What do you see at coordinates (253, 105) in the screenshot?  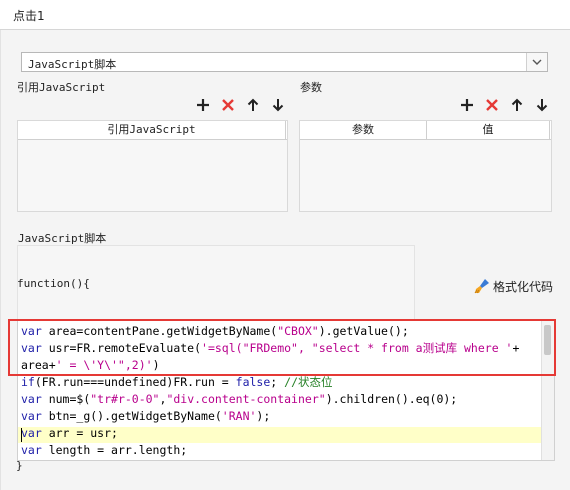 I see `move-up-icon` at bounding box center [253, 105].